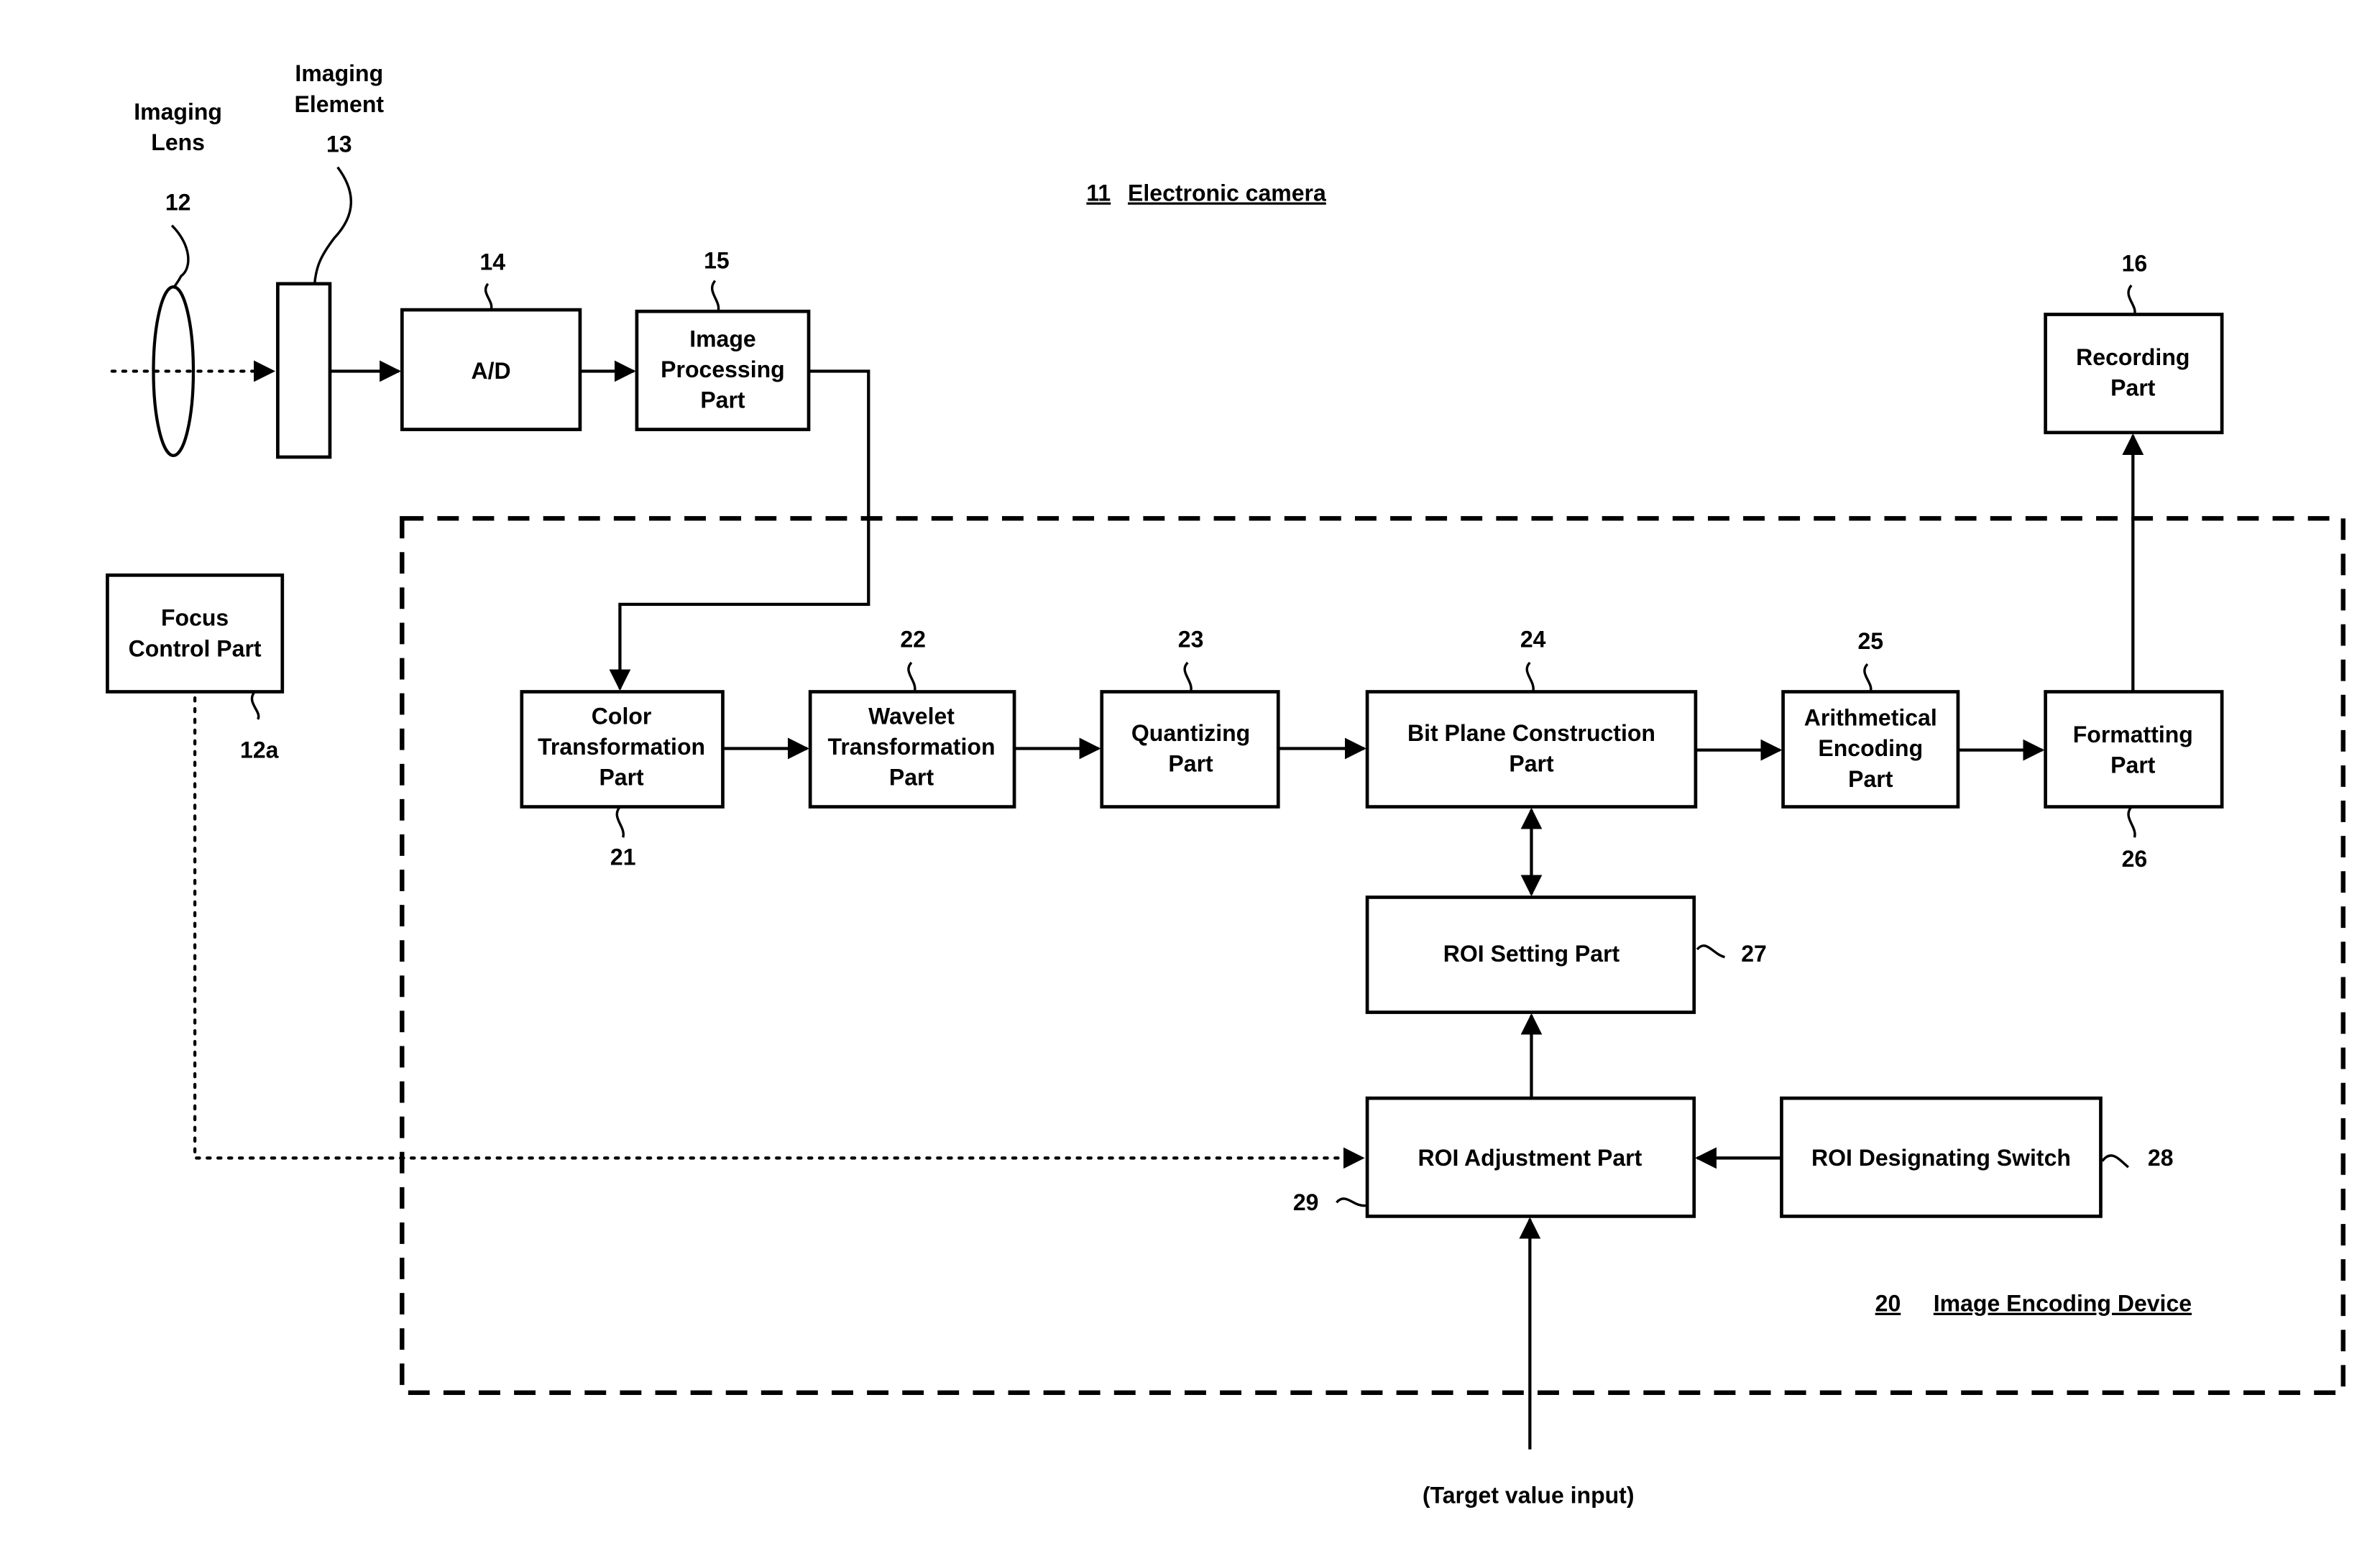 The height and width of the screenshot is (1566, 2380). What do you see at coordinates (620, 822) in the screenshot?
I see `color-leader` at bounding box center [620, 822].